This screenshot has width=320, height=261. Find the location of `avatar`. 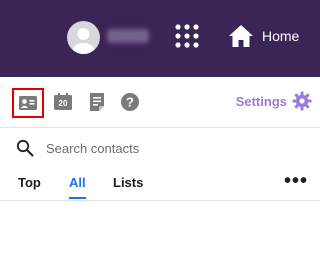

avatar is located at coordinates (83, 37).